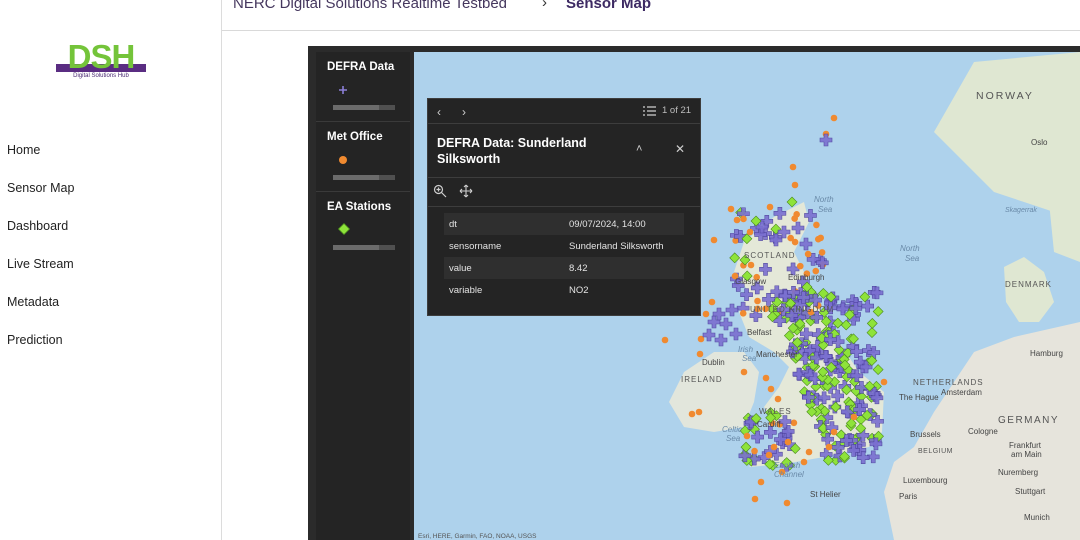 This screenshot has width=1080, height=540. What do you see at coordinates (935, 451) in the screenshot?
I see `map-label-belgium: BELGIUM` at bounding box center [935, 451].